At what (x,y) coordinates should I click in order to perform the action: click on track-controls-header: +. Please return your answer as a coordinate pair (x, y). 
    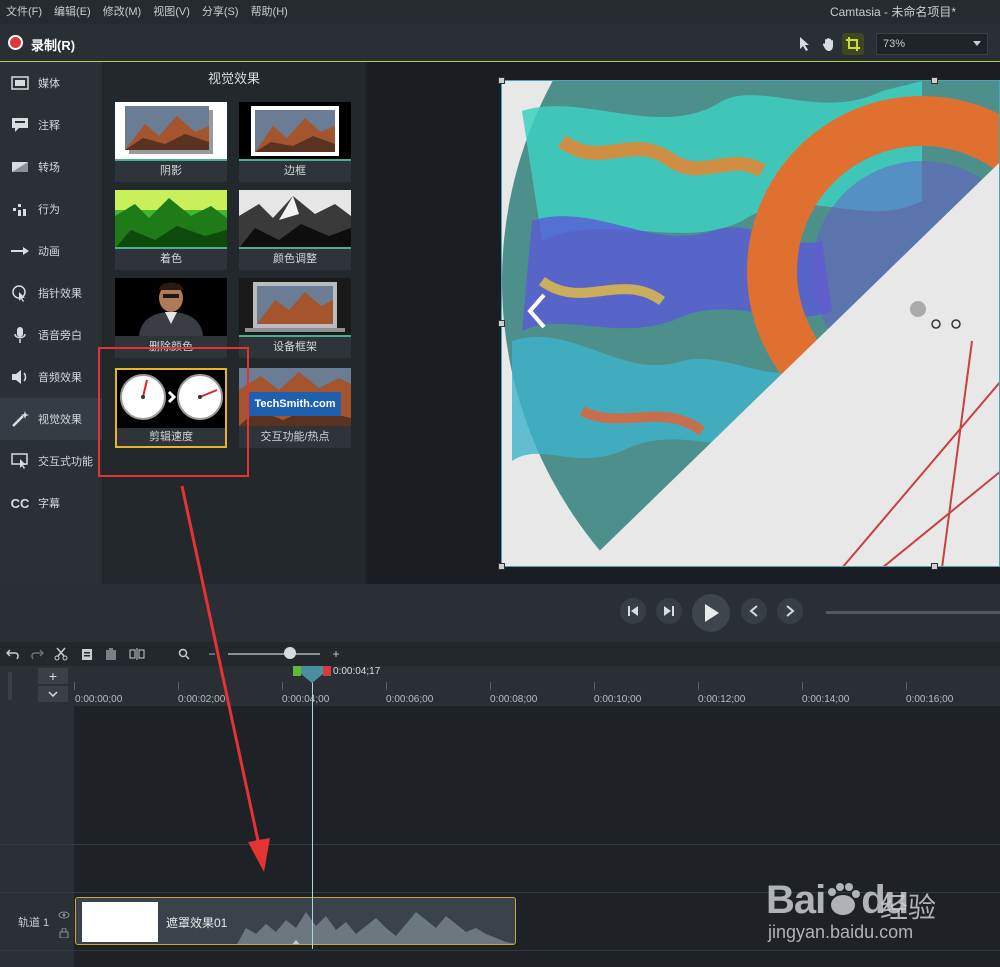
    Looking at the image, I should click on (37, 686).